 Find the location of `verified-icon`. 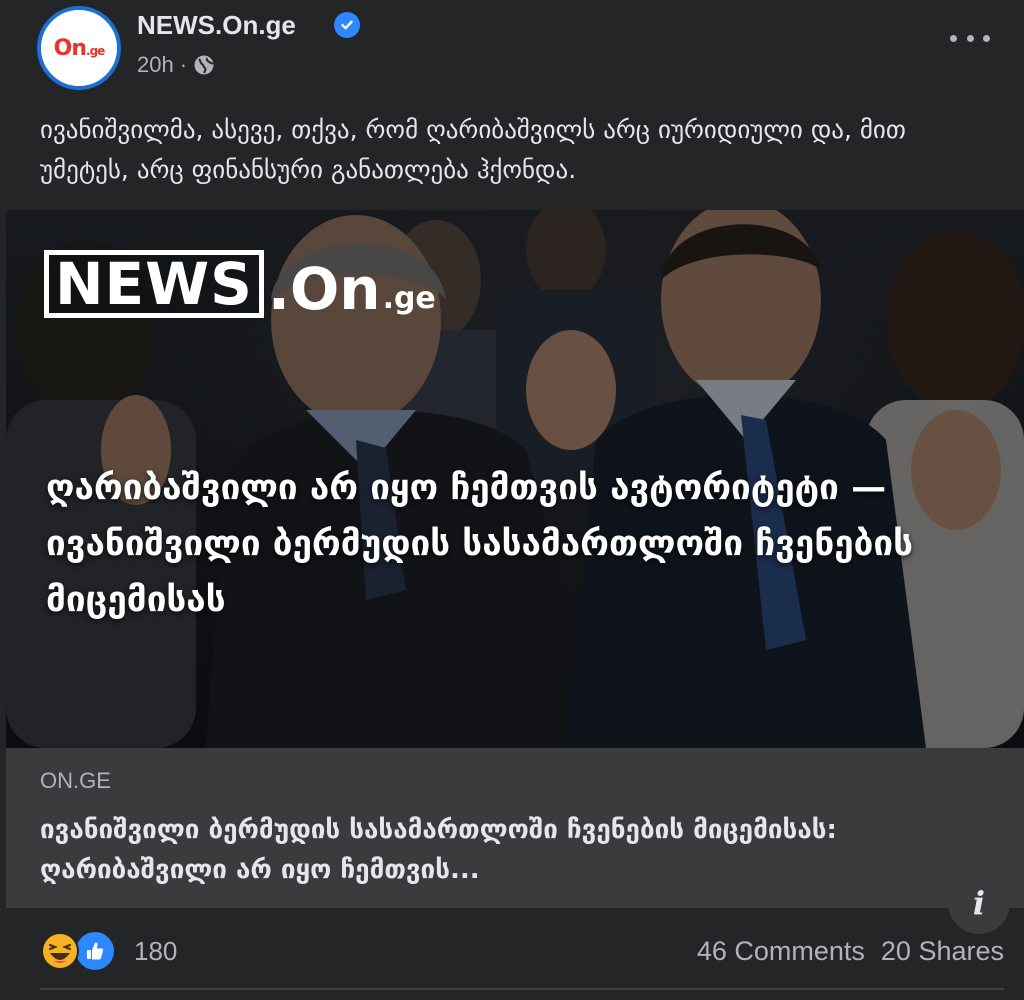

verified-icon is located at coordinates (347, 25).